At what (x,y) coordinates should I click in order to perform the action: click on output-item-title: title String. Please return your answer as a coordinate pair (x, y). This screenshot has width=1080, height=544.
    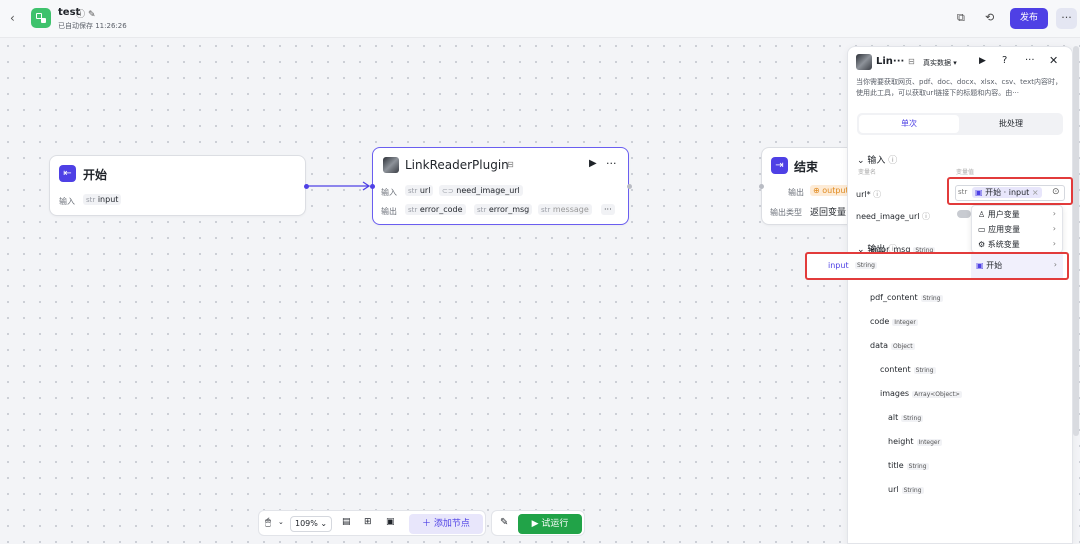
    Looking at the image, I should click on (908, 465).